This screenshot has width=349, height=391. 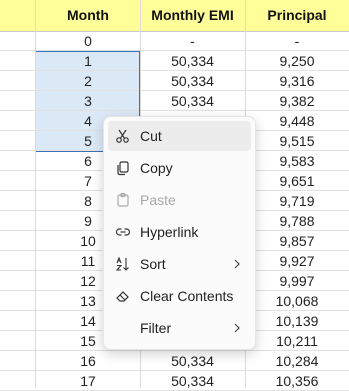 I want to click on cell-principal: 9,250, so click(x=297, y=61).